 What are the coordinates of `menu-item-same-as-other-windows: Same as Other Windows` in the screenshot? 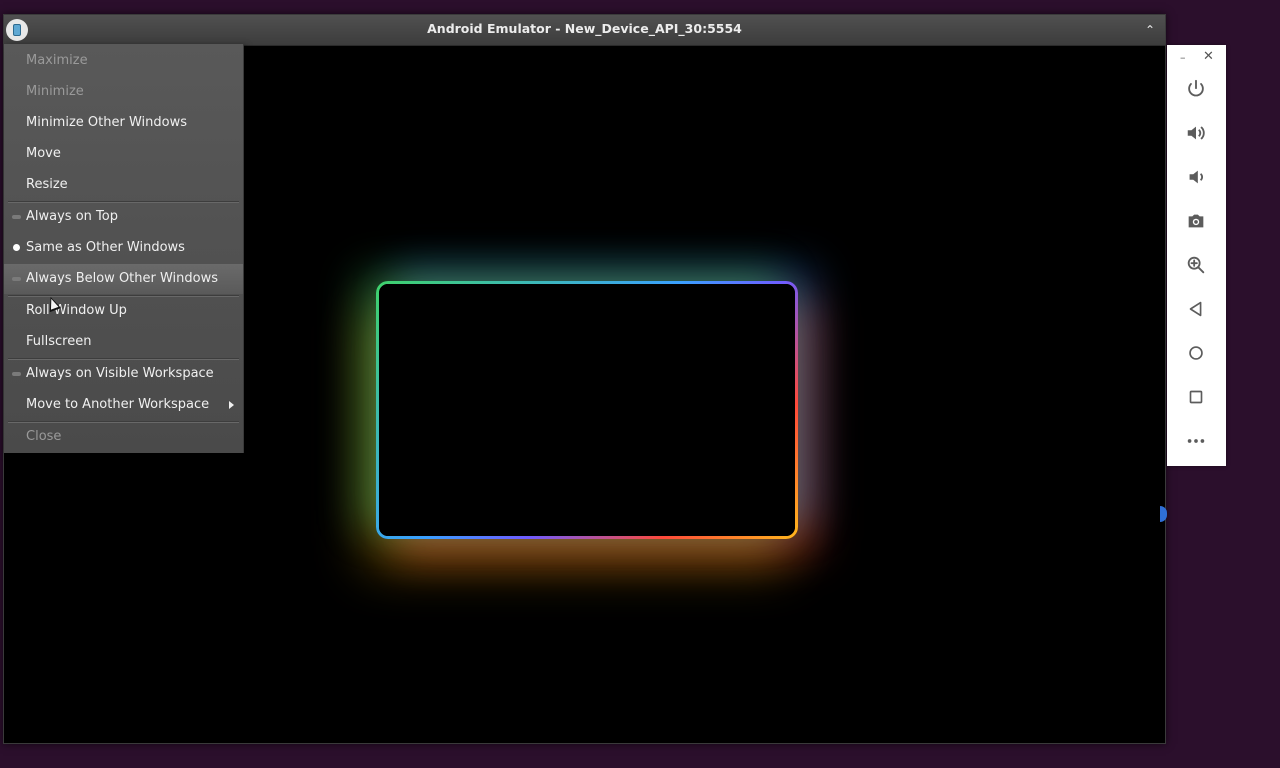 It's located at (123, 248).